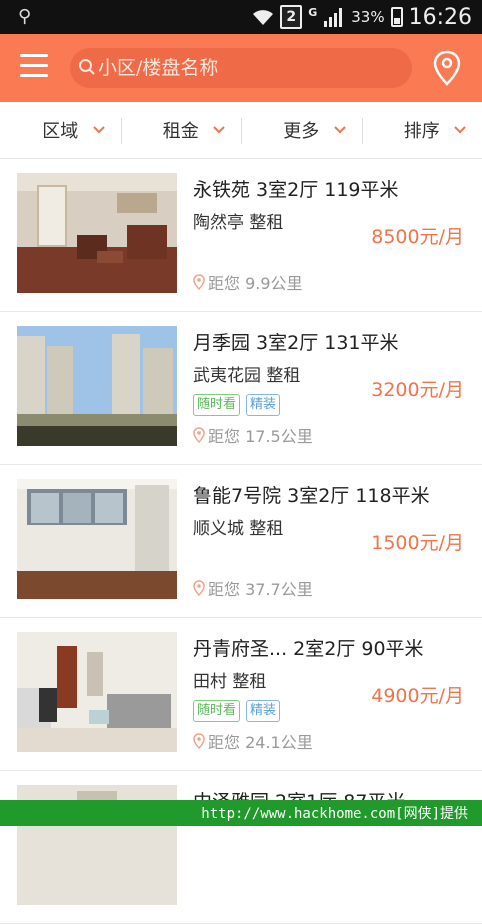 This screenshot has height=924, width=482. Describe the element at coordinates (291, 17) in the screenshot. I see `sim-slot-indicator: 2` at that location.